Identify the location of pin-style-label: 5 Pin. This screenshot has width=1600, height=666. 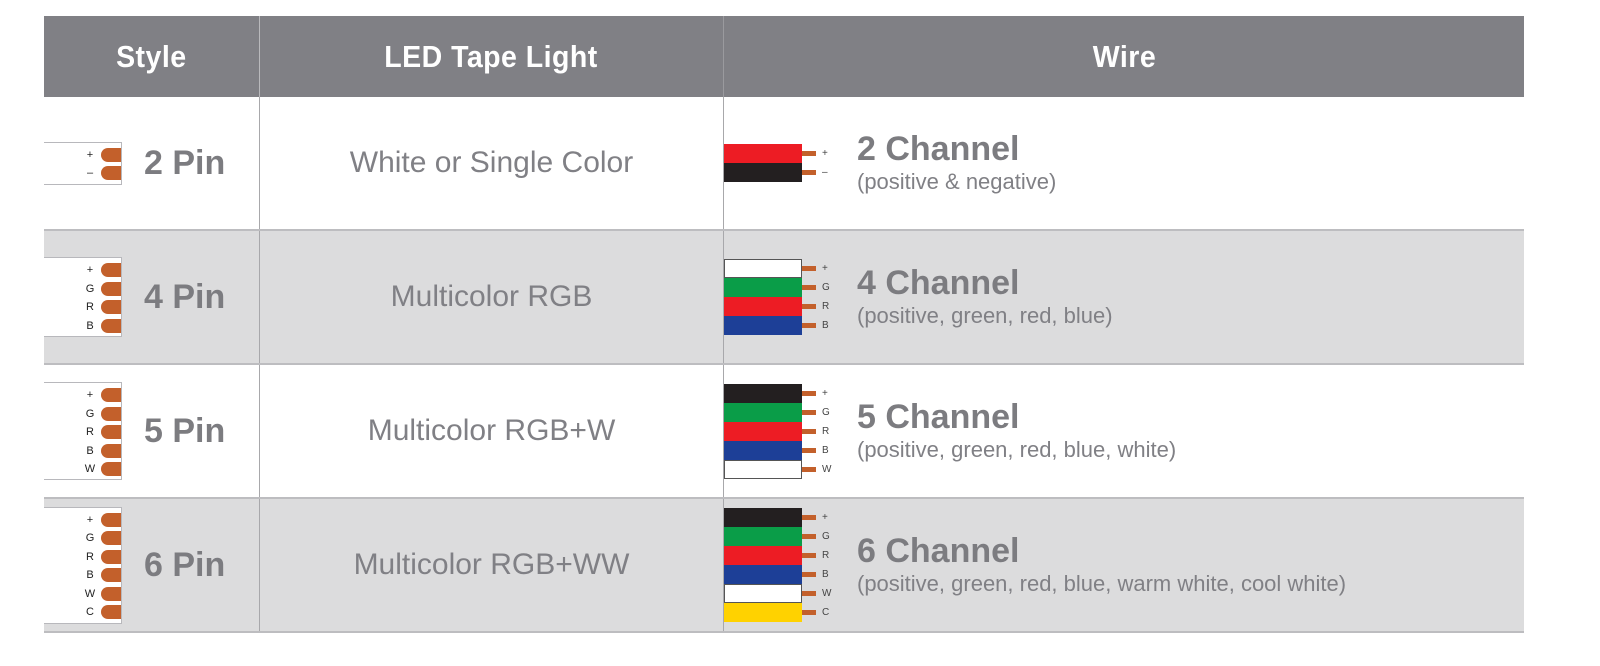
(185, 430).